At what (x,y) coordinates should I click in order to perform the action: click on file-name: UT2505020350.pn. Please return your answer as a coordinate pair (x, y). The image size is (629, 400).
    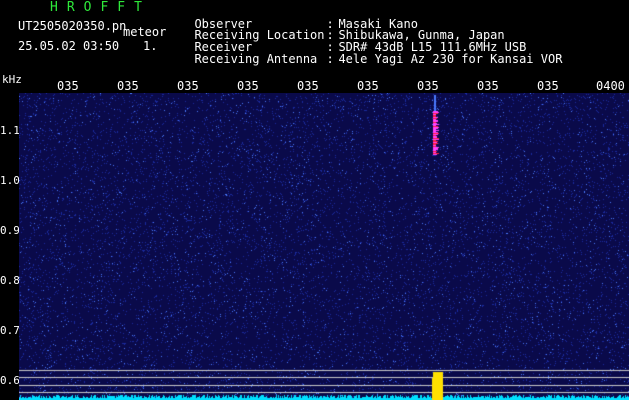
    Looking at the image, I should click on (72, 26).